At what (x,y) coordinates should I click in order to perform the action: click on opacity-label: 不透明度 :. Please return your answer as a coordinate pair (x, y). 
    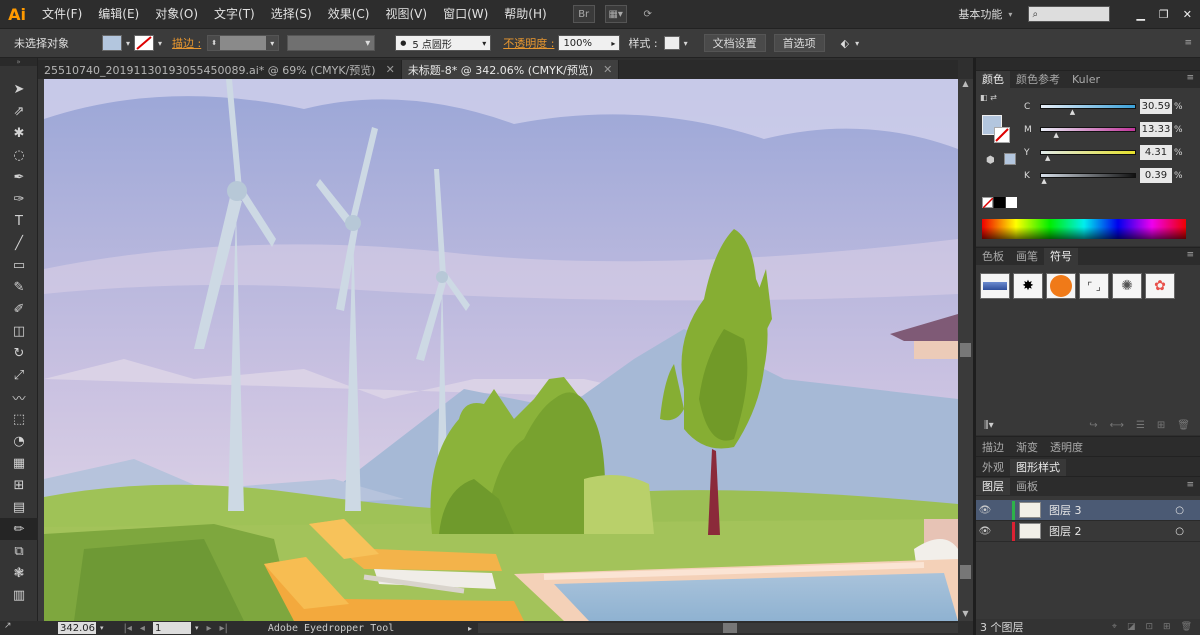
    Looking at the image, I should click on (528, 43).